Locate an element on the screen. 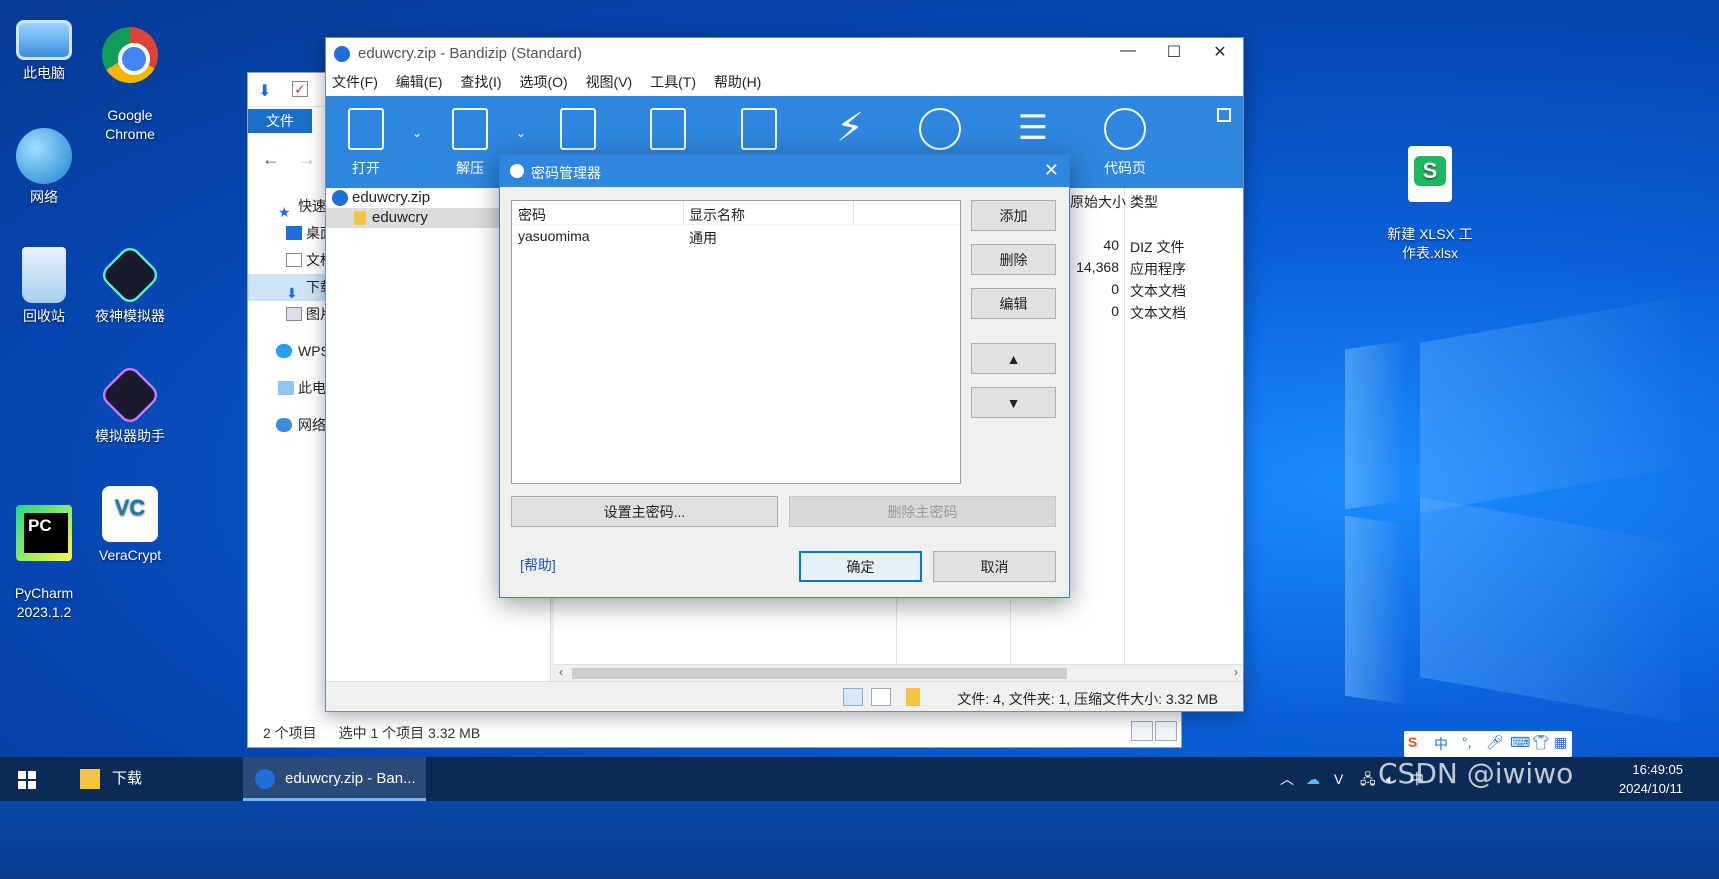 The width and height of the screenshot is (1719, 879). move-up-button: ▲ is located at coordinates (1013, 358).